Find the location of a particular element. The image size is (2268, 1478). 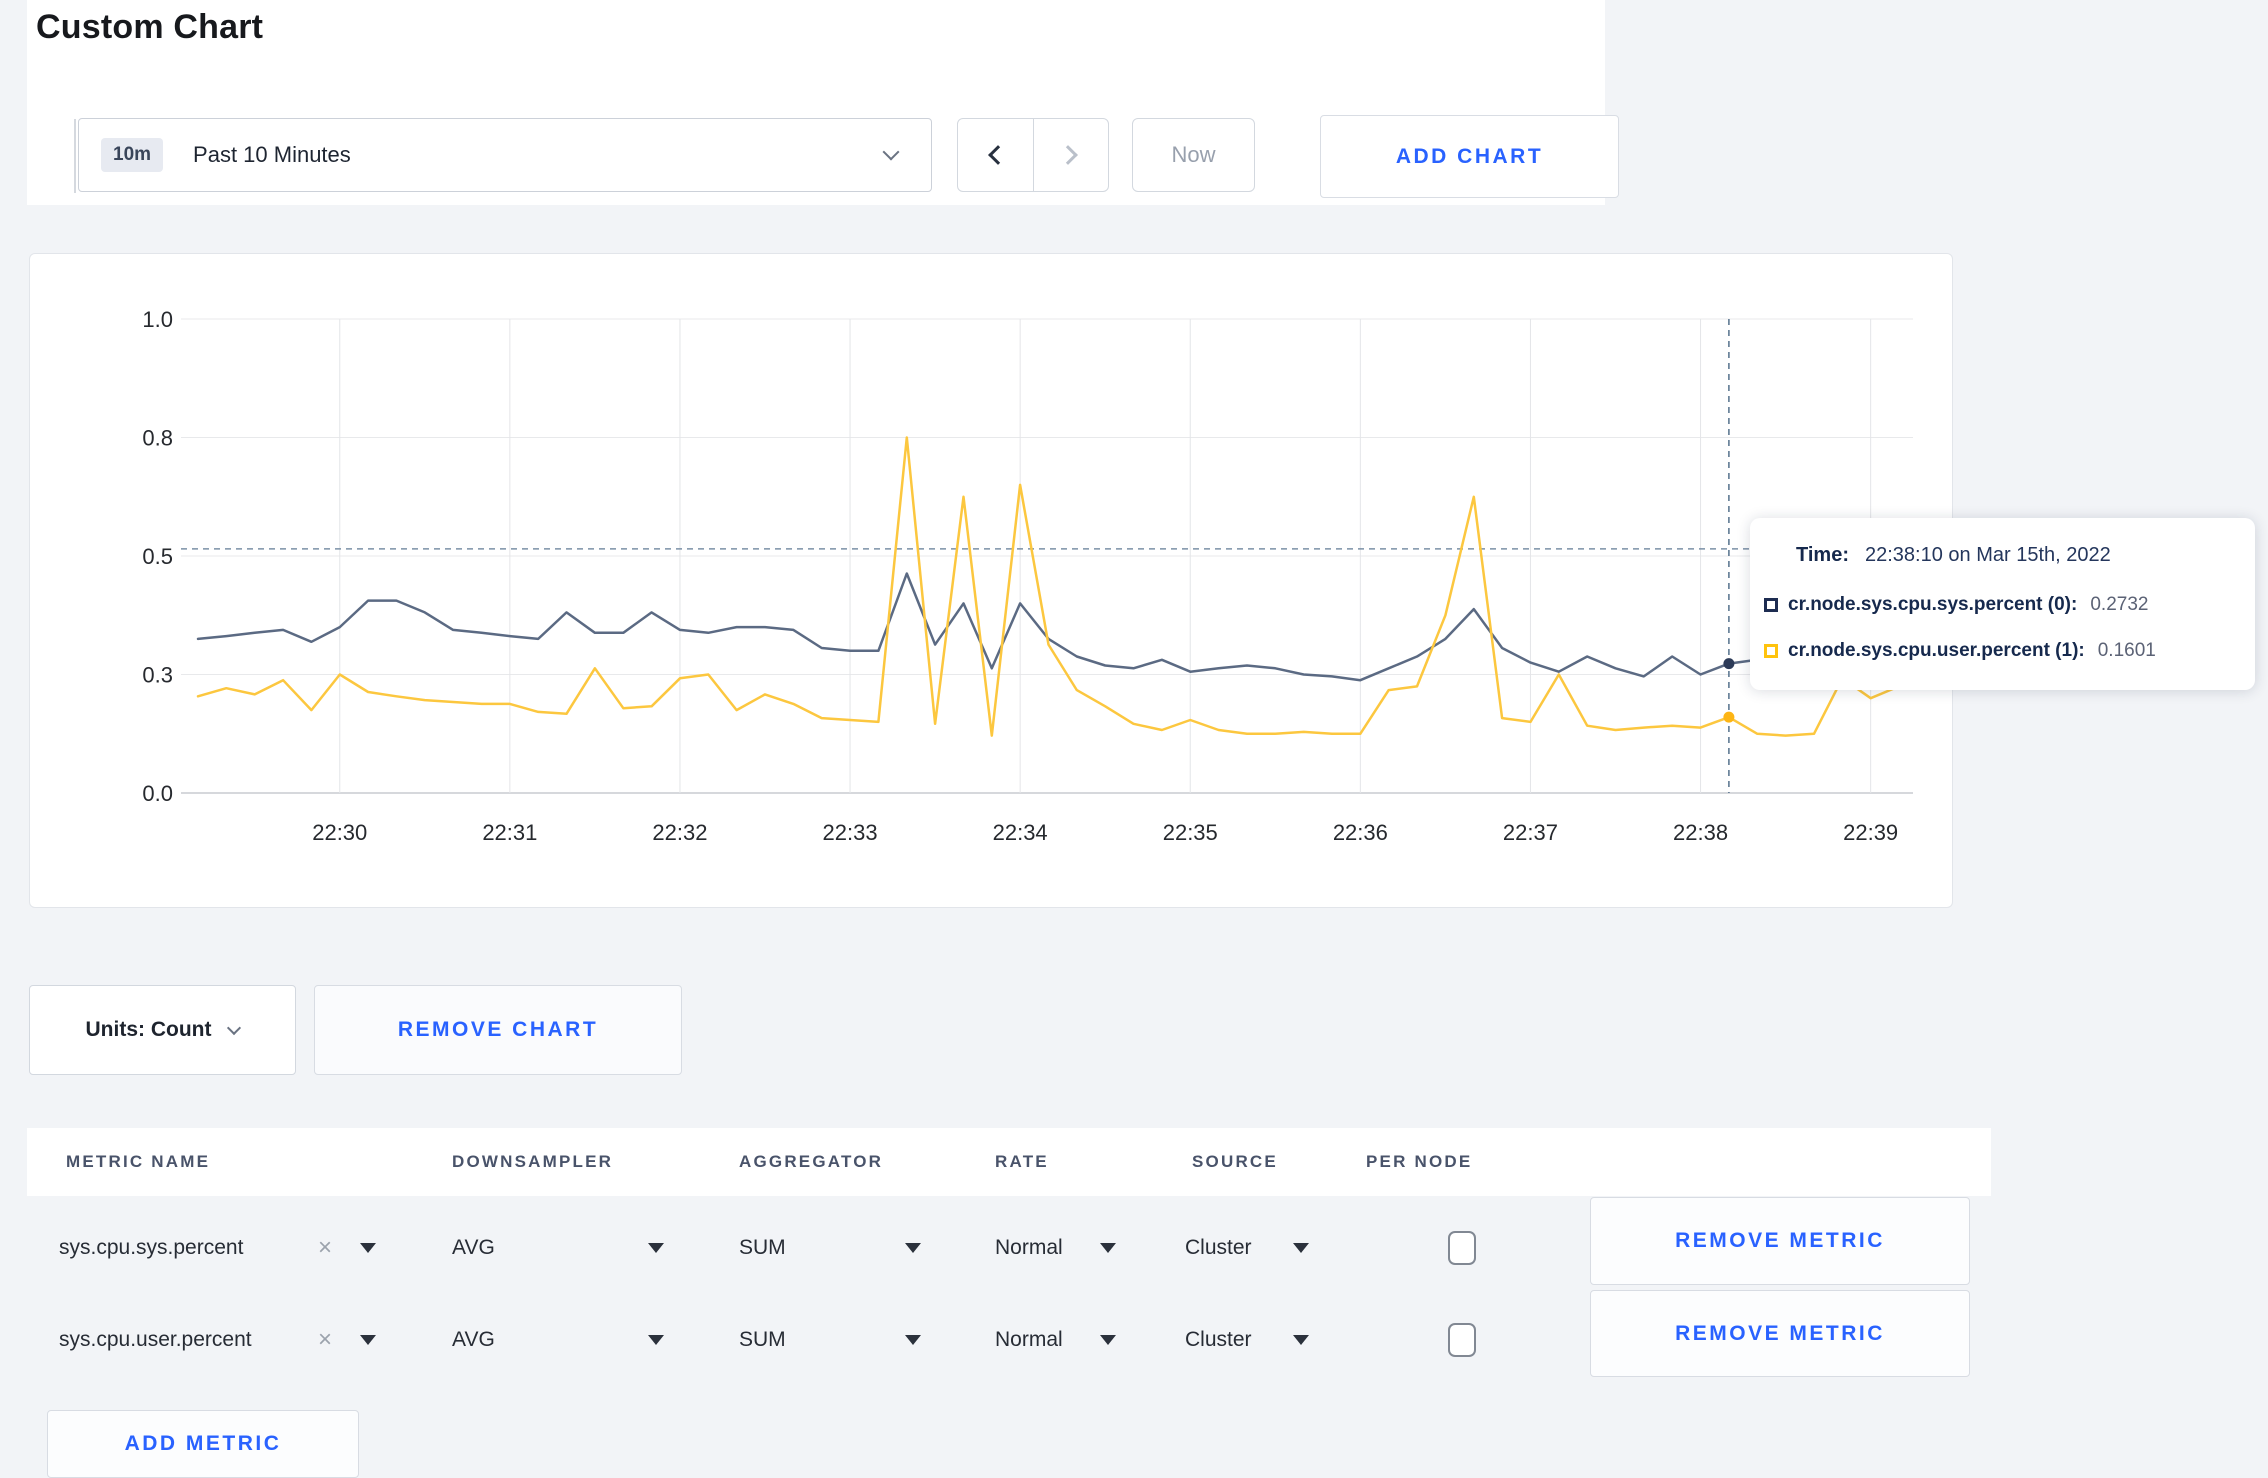

svg-text: 22:36 is located at coordinates (1360, 832).